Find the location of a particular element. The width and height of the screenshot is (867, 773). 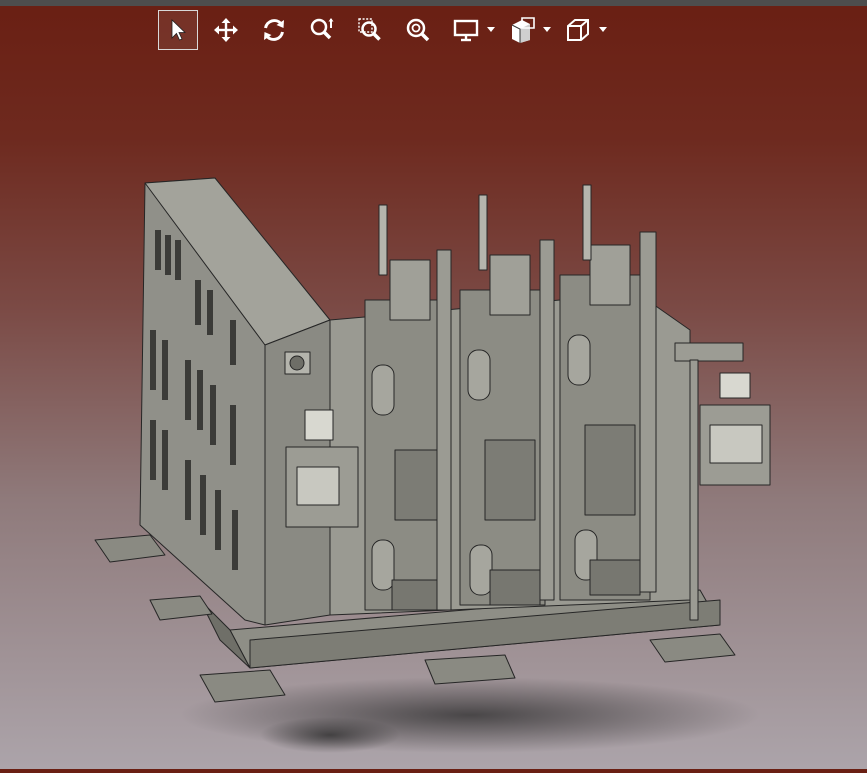

display-mode-dropdown is located at coordinates (471, 30).